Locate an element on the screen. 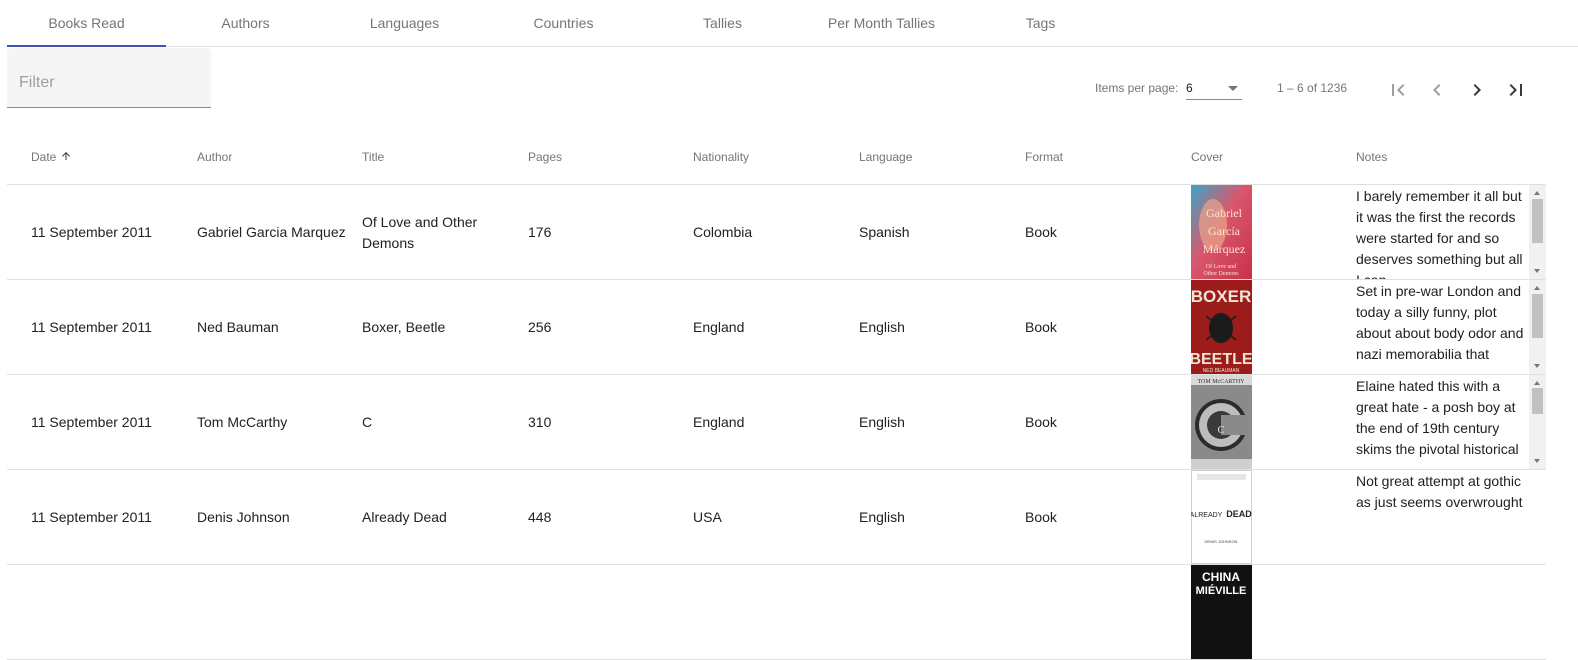  svg-text: Of Love and is located at coordinates (1221, 266).